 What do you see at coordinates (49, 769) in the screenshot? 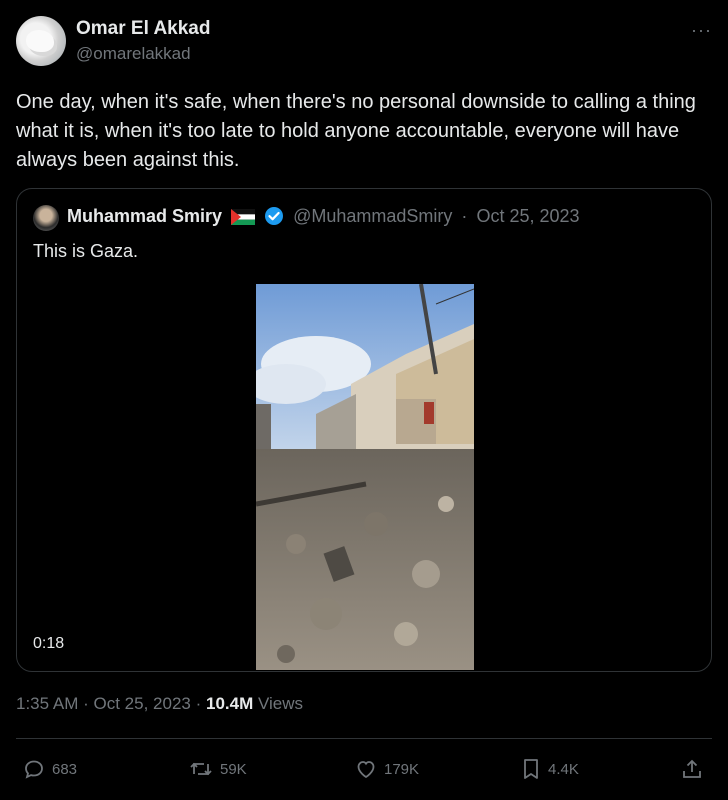
I see `reply-button: 683` at bounding box center [49, 769].